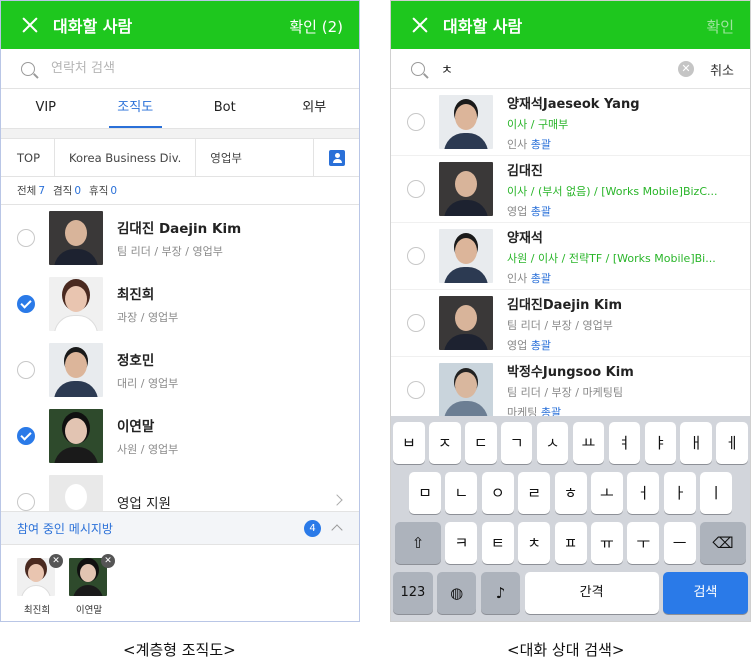 Image resolution: width=751 pixels, height=671 pixels. I want to click on result-row: 박정수Jungsoo Kim 팀 리더 / 부장 / 마케팅팀 마케팅 총괄, so click(570, 390).